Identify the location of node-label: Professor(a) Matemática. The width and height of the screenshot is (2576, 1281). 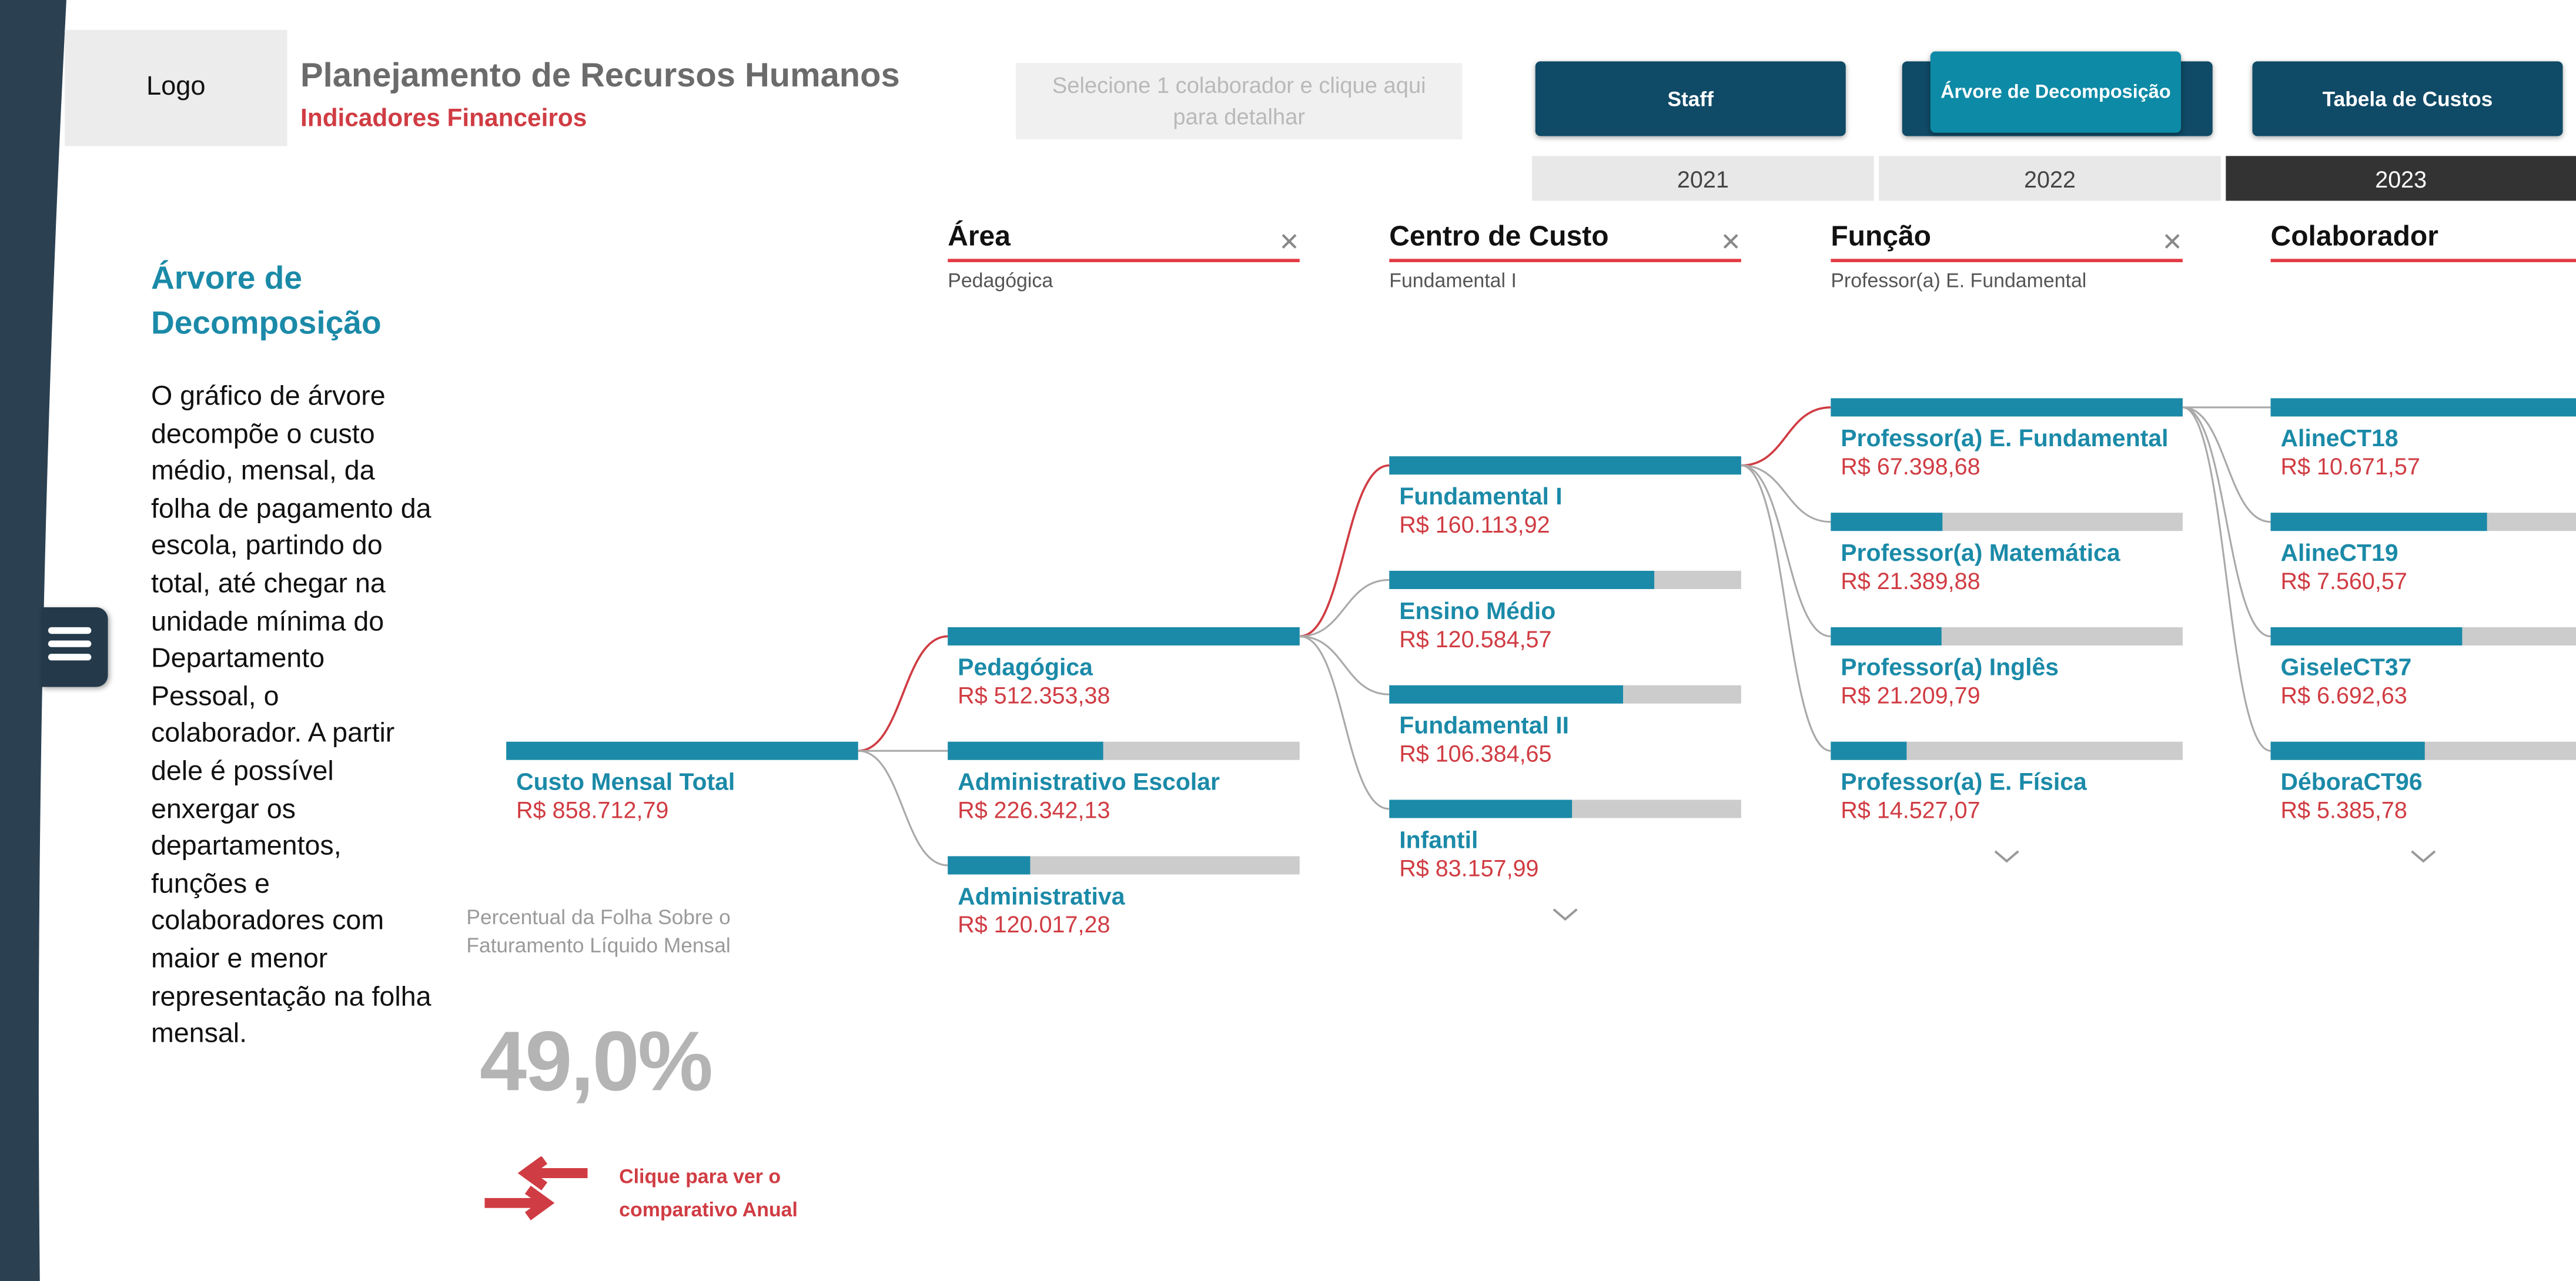
(1981, 552).